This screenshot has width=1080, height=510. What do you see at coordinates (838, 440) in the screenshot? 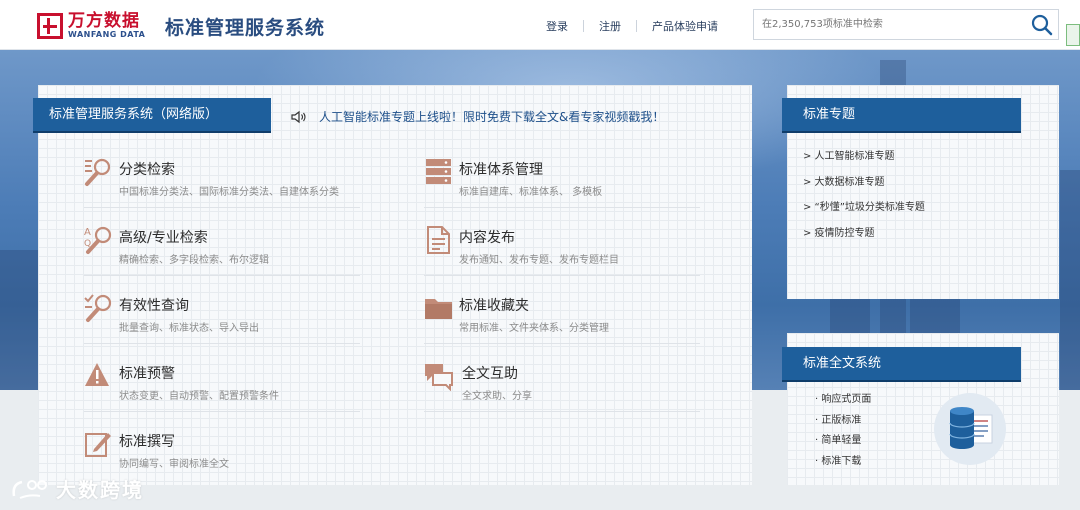
I see `fulltext-feature-item: · 简单轻量` at bounding box center [838, 440].